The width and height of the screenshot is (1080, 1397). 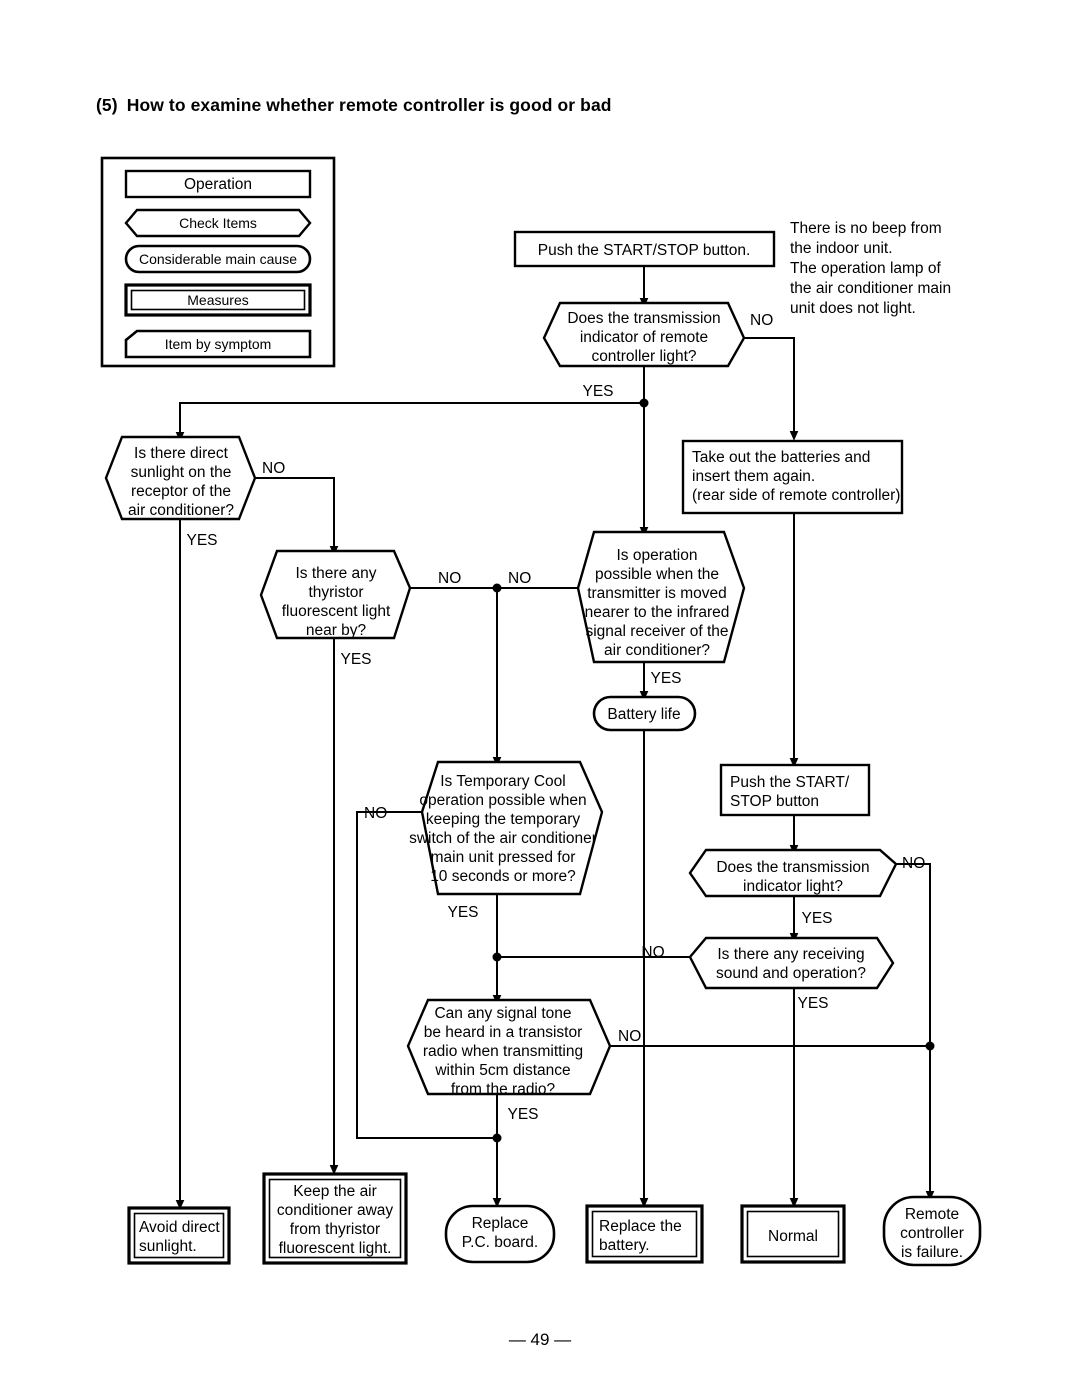 What do you see at coordinates (643, 318) in the screenshot?
I see `node-transmission-q-line-1: Does the transmission` at bounding box center [643, 318].